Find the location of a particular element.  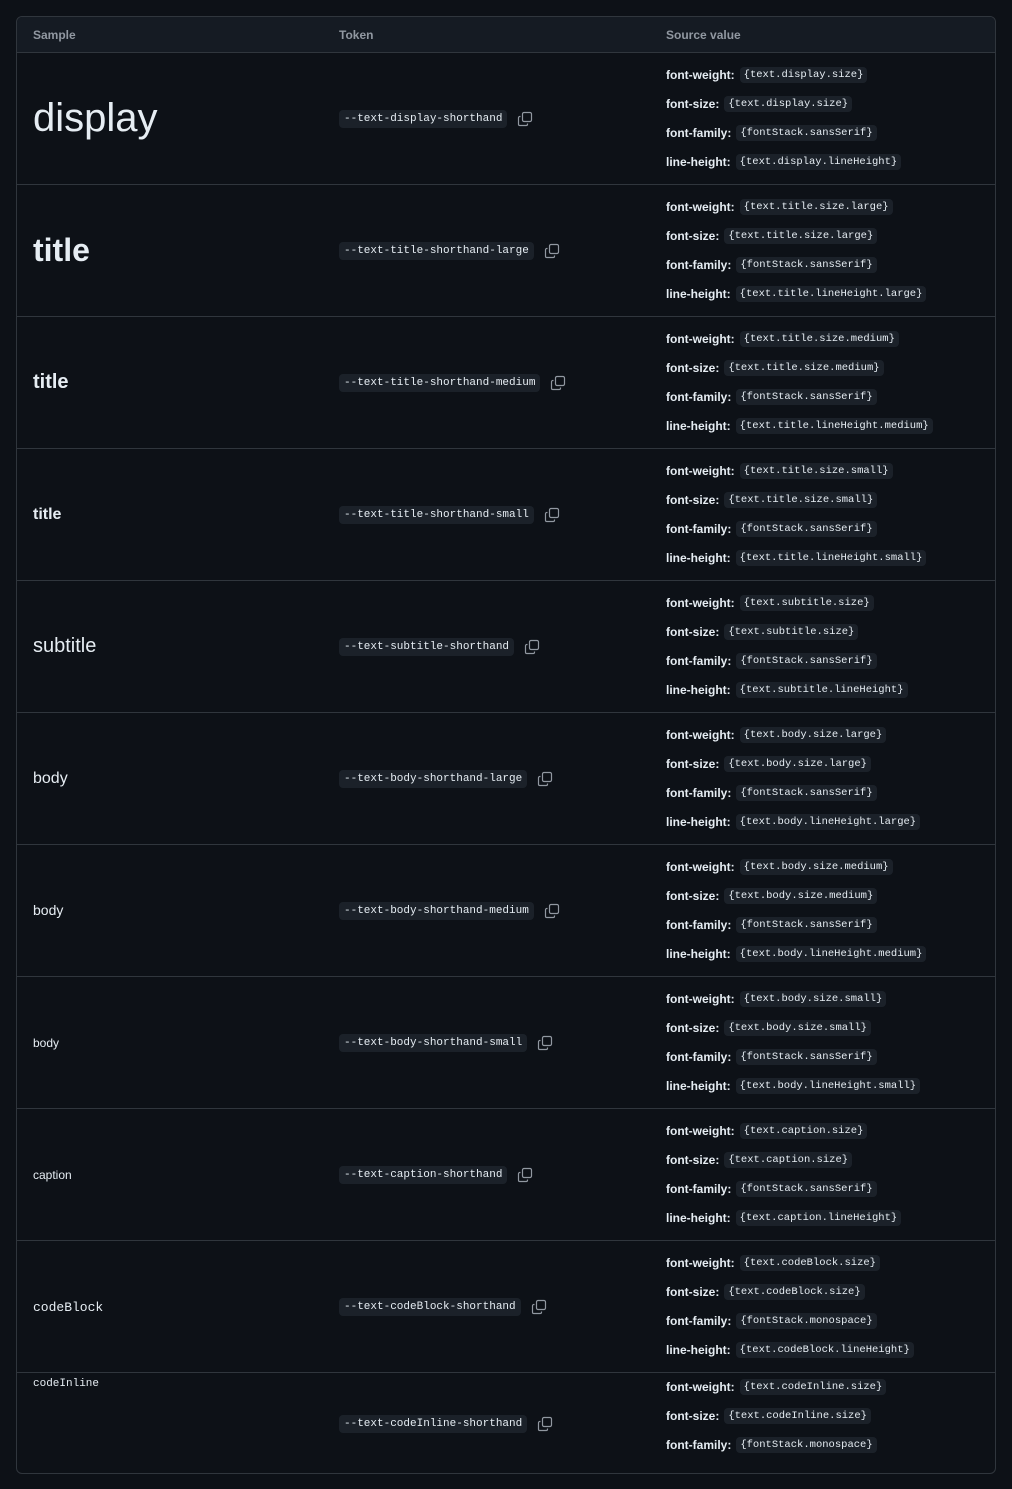

source-reference-value: {text.display.lineHeight} is located at coordinates (818, 161).